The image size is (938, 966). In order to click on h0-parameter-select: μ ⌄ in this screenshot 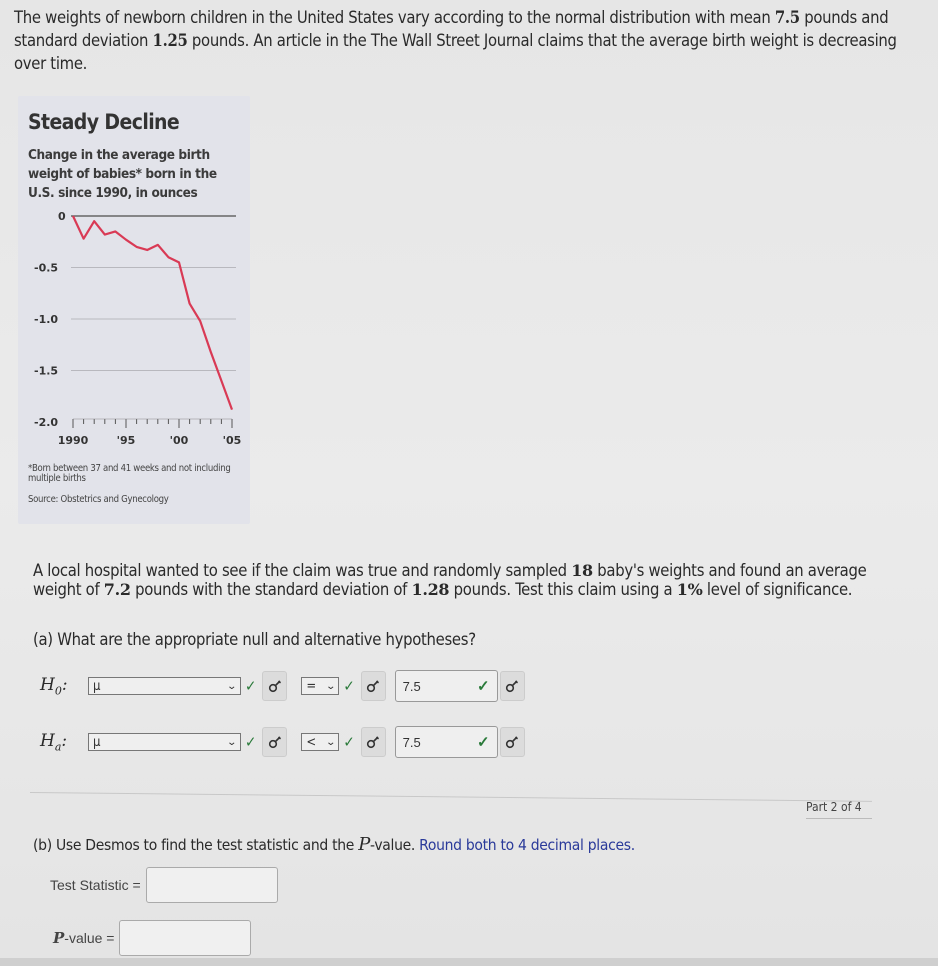, I will do `click(164, 686)`.